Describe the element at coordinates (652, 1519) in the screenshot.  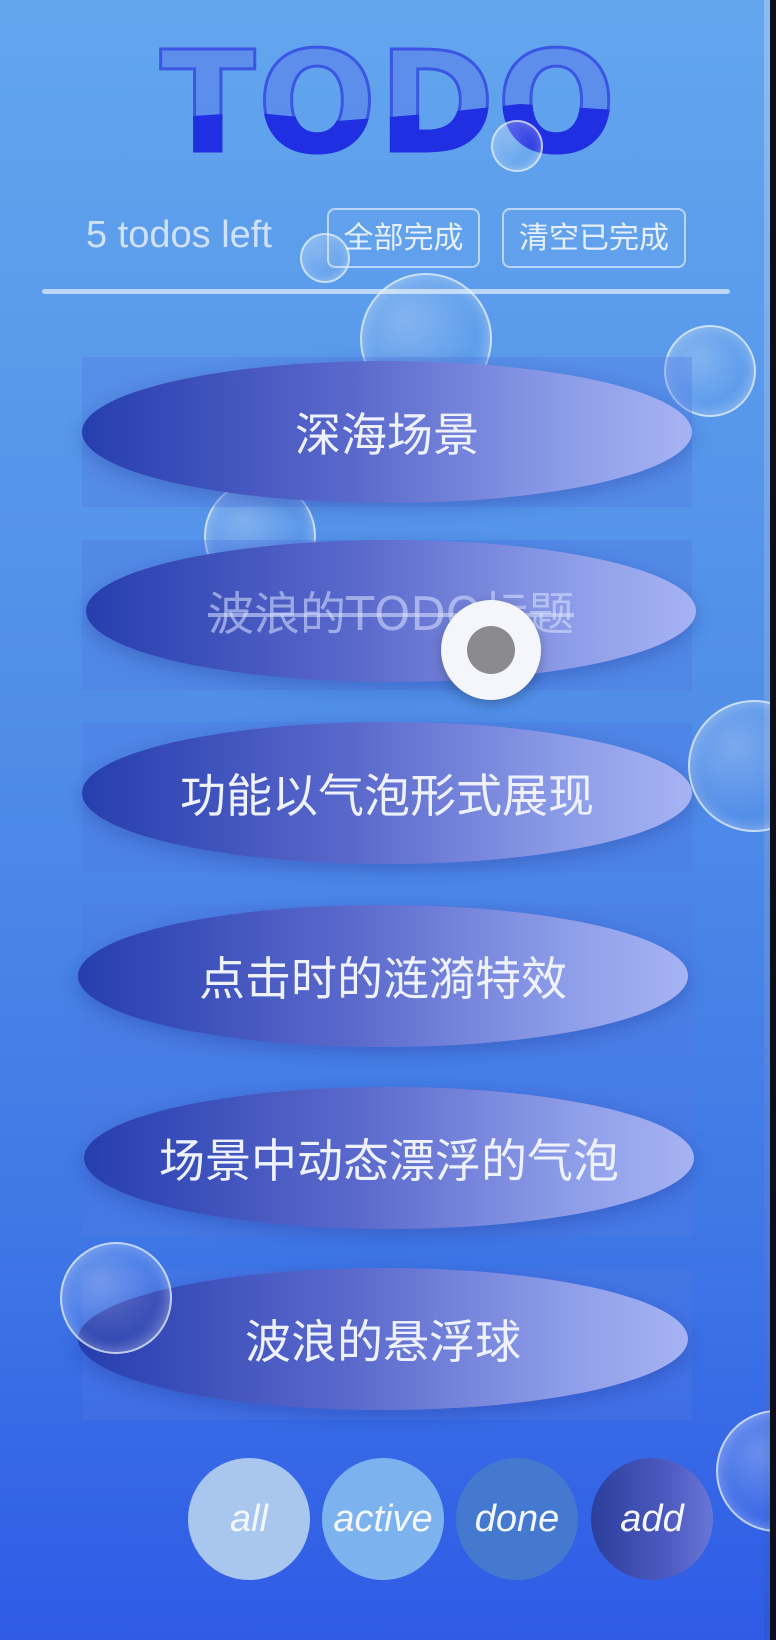
I see `add-todo-button: add` at that location.